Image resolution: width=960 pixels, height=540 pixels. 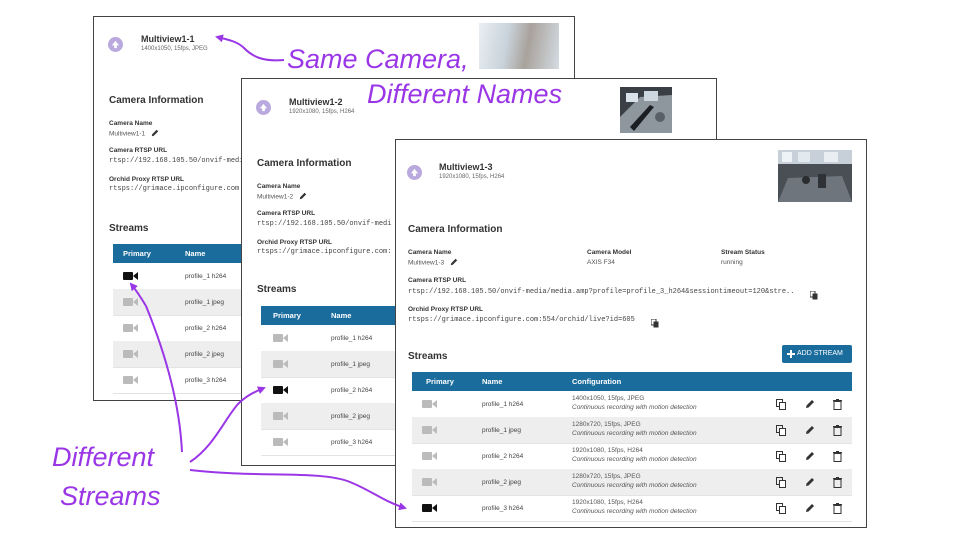 I want to click on annotation-different: Different, so click(x=103, y=457).